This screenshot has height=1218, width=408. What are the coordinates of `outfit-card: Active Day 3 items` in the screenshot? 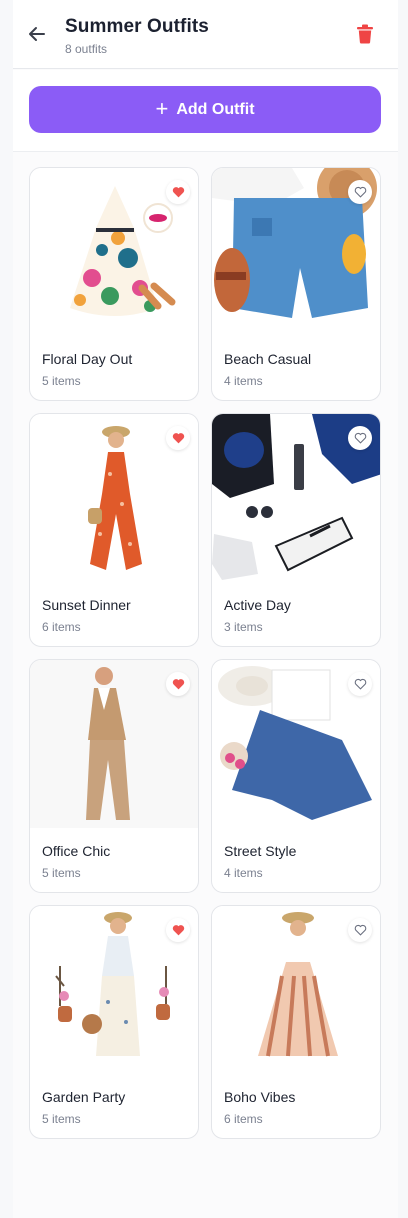 It's located at (296, 530).